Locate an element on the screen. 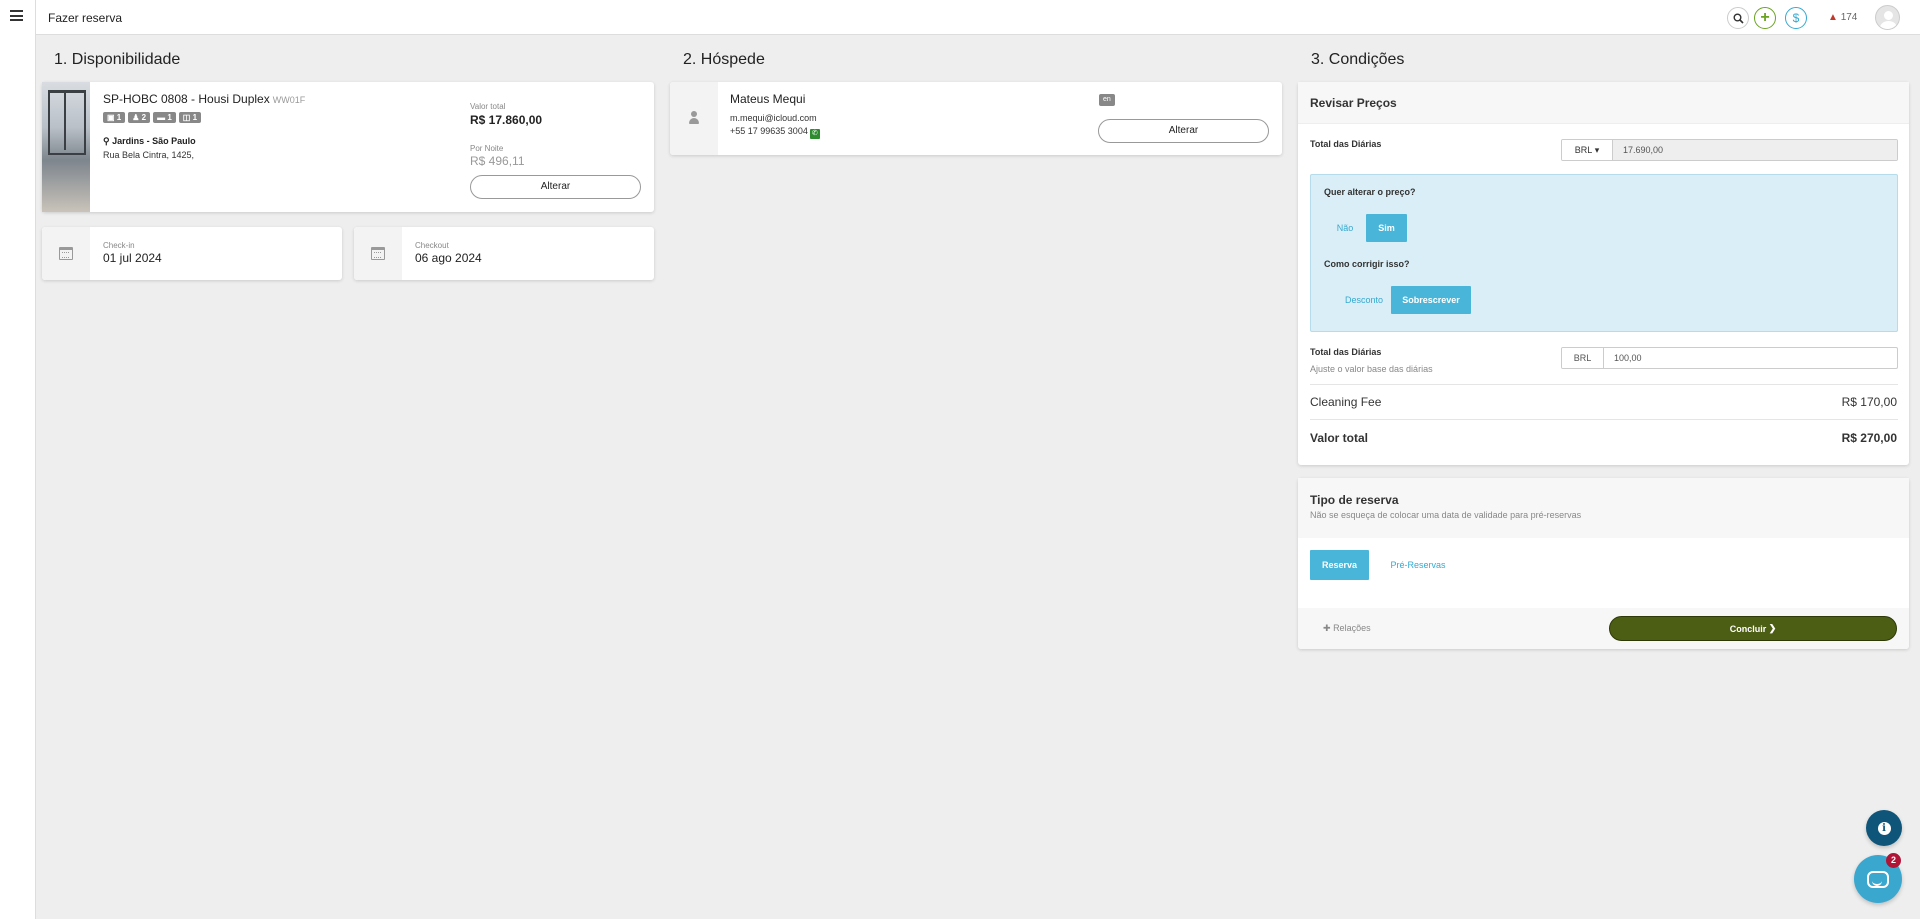 This screenshot has width=1920, height=919. info-button: i is located at coordinates (1884, 828).